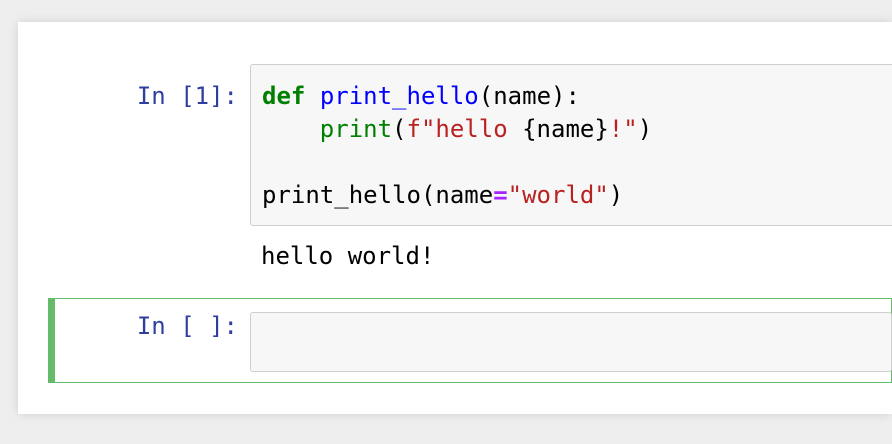 This screenshot has height=444, width=892. What do you see at coordinates (378, 195) in the screenshot?
I see `call-expression: print_hello(name` at bounding box center [378, 195].